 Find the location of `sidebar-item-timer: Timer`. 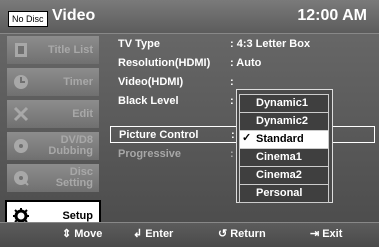

sidebar-item-timer: Timer is located at coordinates (53, 82).